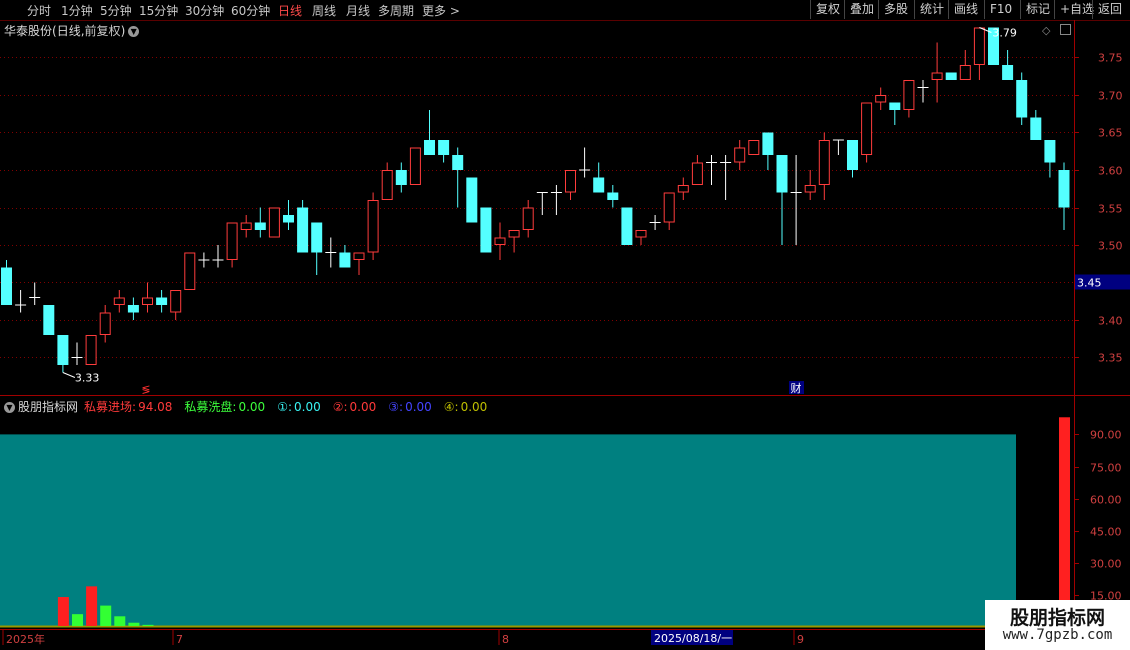 The width and height of the screenshot is (1130, 650). What do you see at coordinates (1110, 133) in the screenshot?
I see `price-tick-label: 3.65` at bounding box center [1110, 133].